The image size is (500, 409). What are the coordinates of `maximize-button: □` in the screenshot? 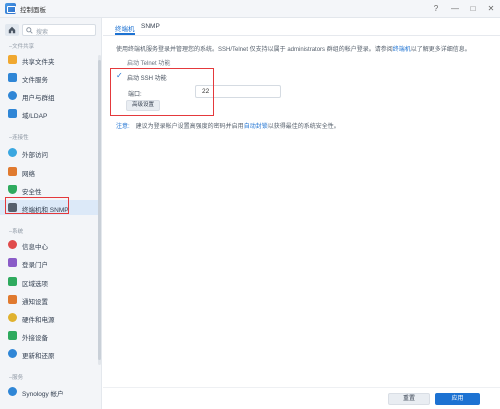 It's located at (473, 9).